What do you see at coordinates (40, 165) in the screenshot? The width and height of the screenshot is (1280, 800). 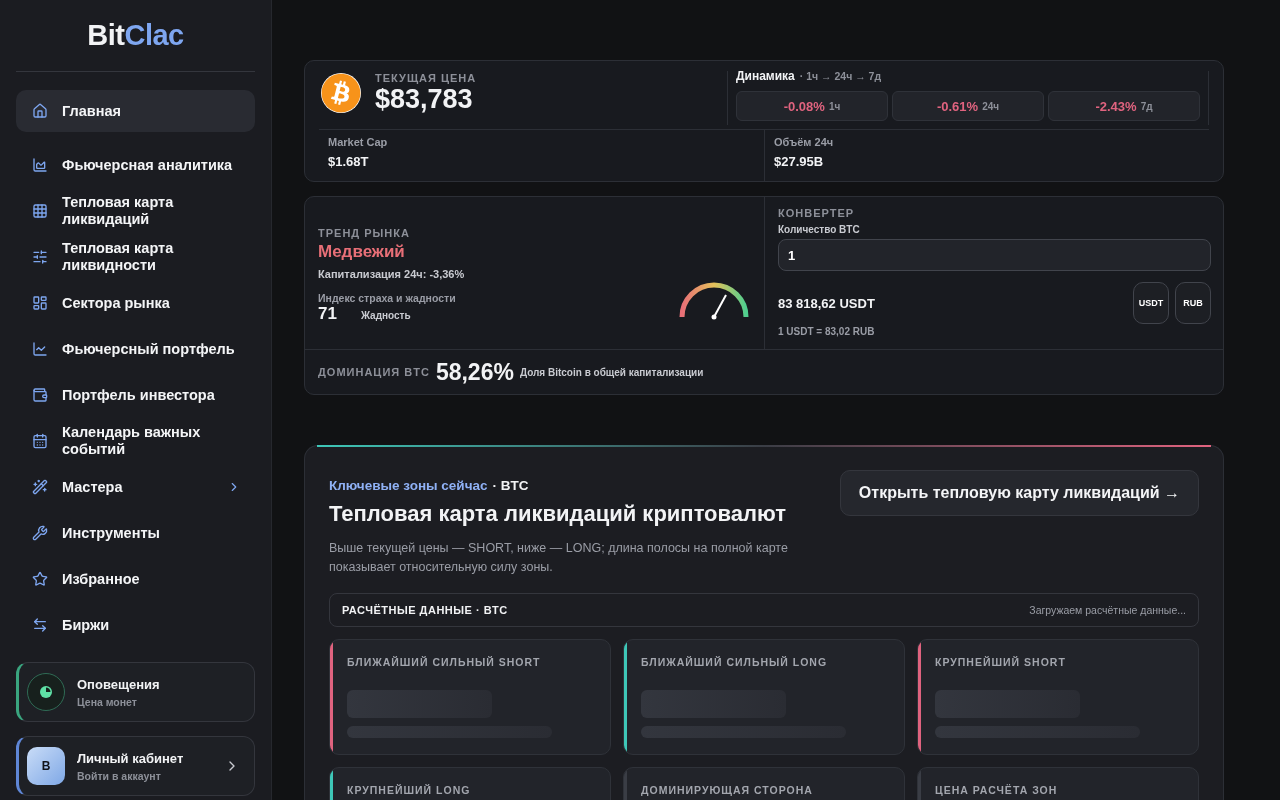 I see `chart-icon` at bounding box center [40, 165].